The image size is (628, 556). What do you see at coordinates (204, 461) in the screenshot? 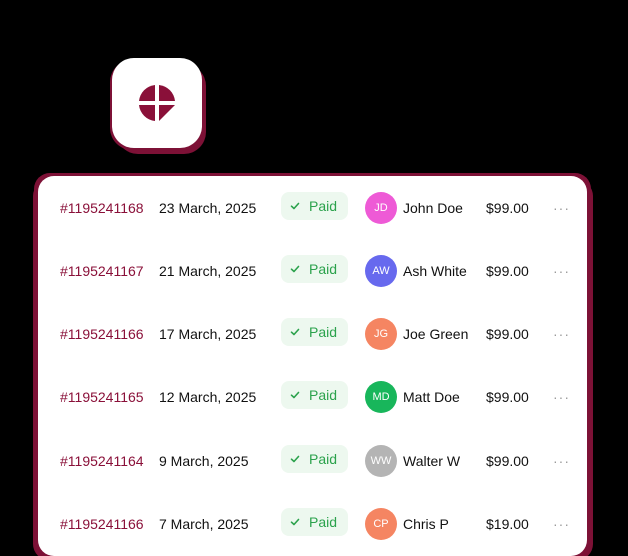
I see `order-date: 9 March, 2025` at bounding box center [204, 461].